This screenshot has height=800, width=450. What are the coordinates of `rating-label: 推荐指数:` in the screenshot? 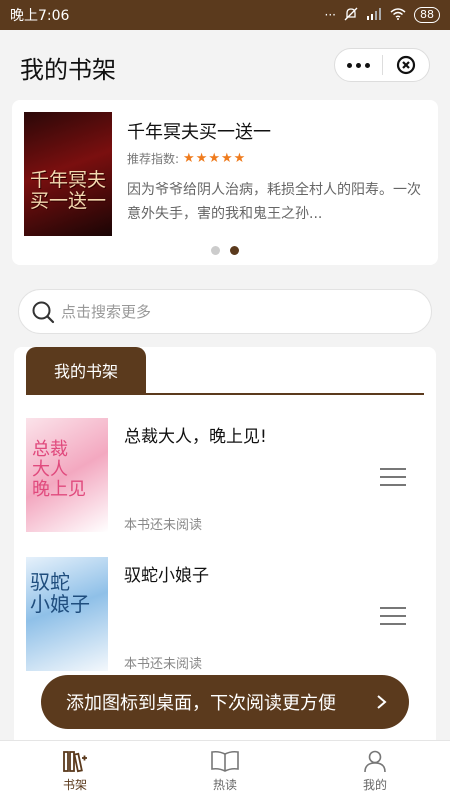 It's located at (153, 159).